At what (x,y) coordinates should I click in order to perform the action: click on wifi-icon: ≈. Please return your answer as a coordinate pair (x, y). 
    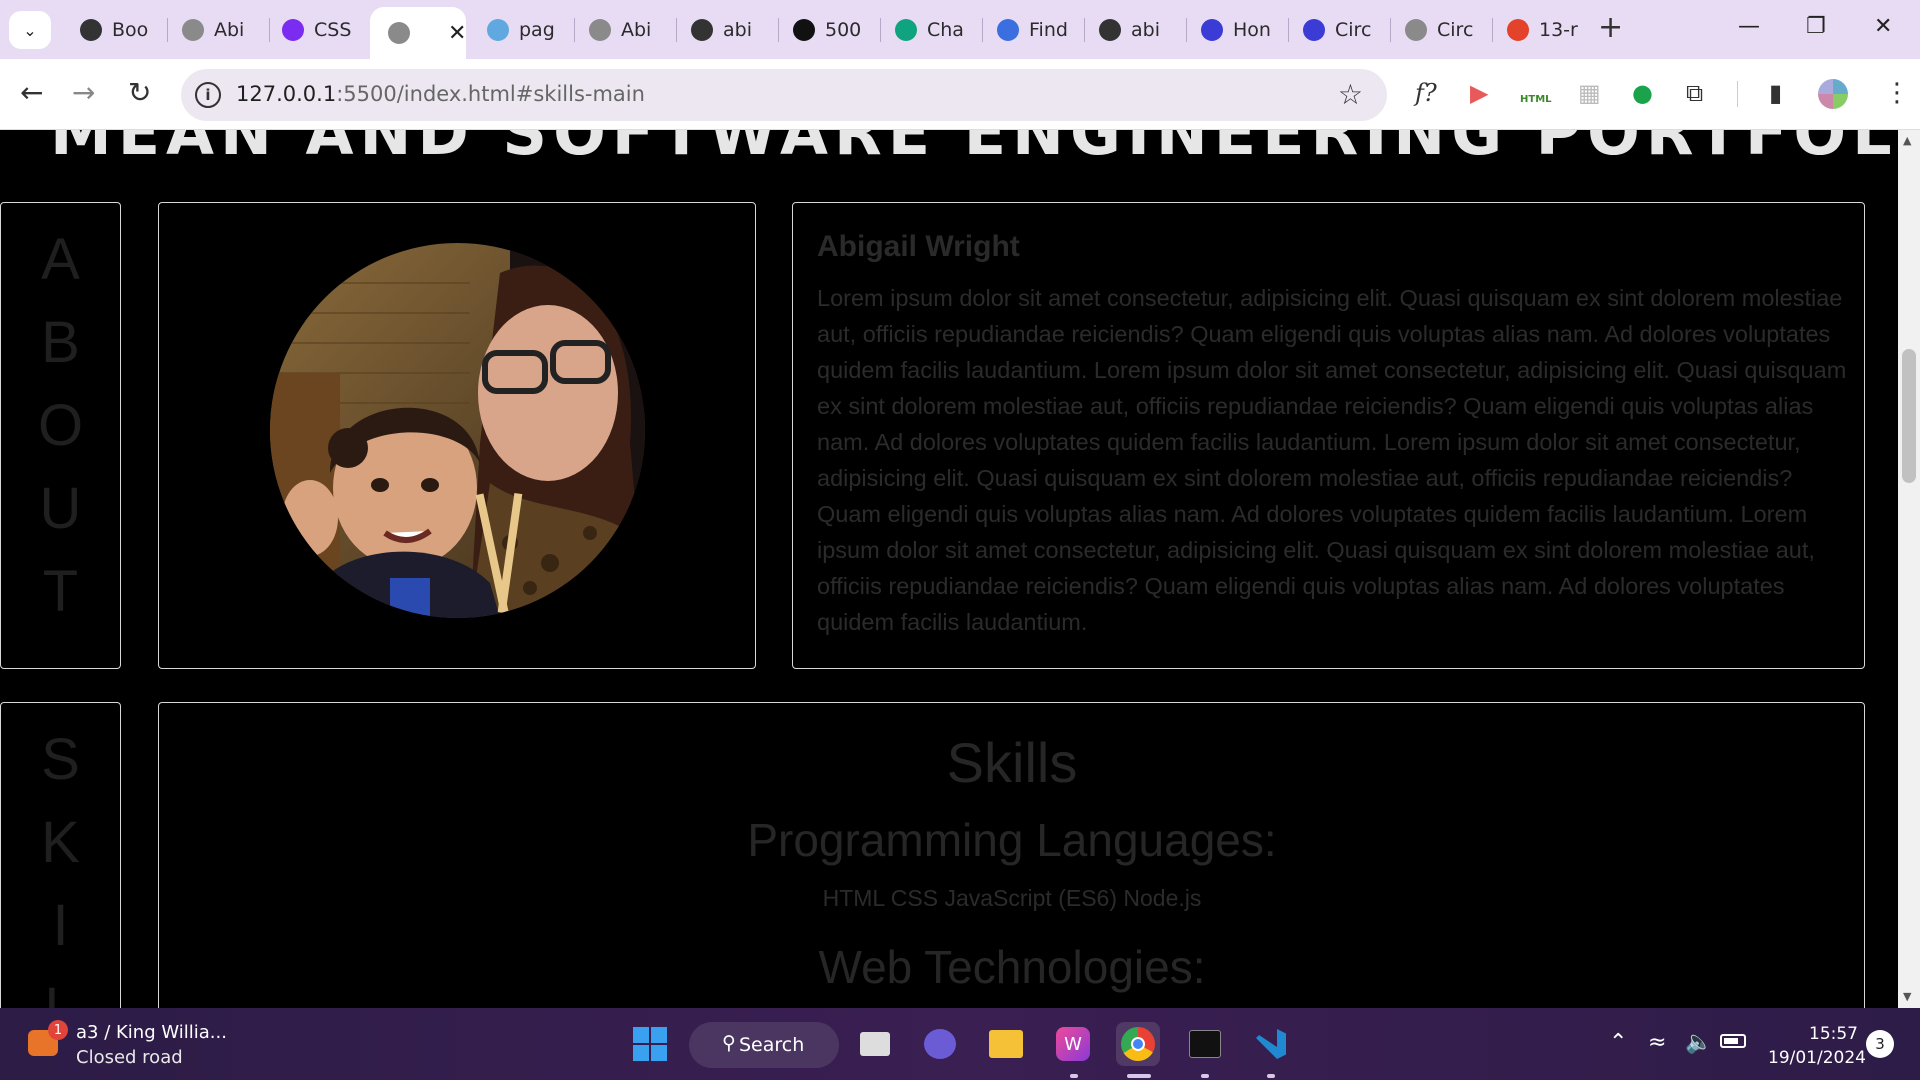
    Looking at the image, I should click on (1657, 1042).